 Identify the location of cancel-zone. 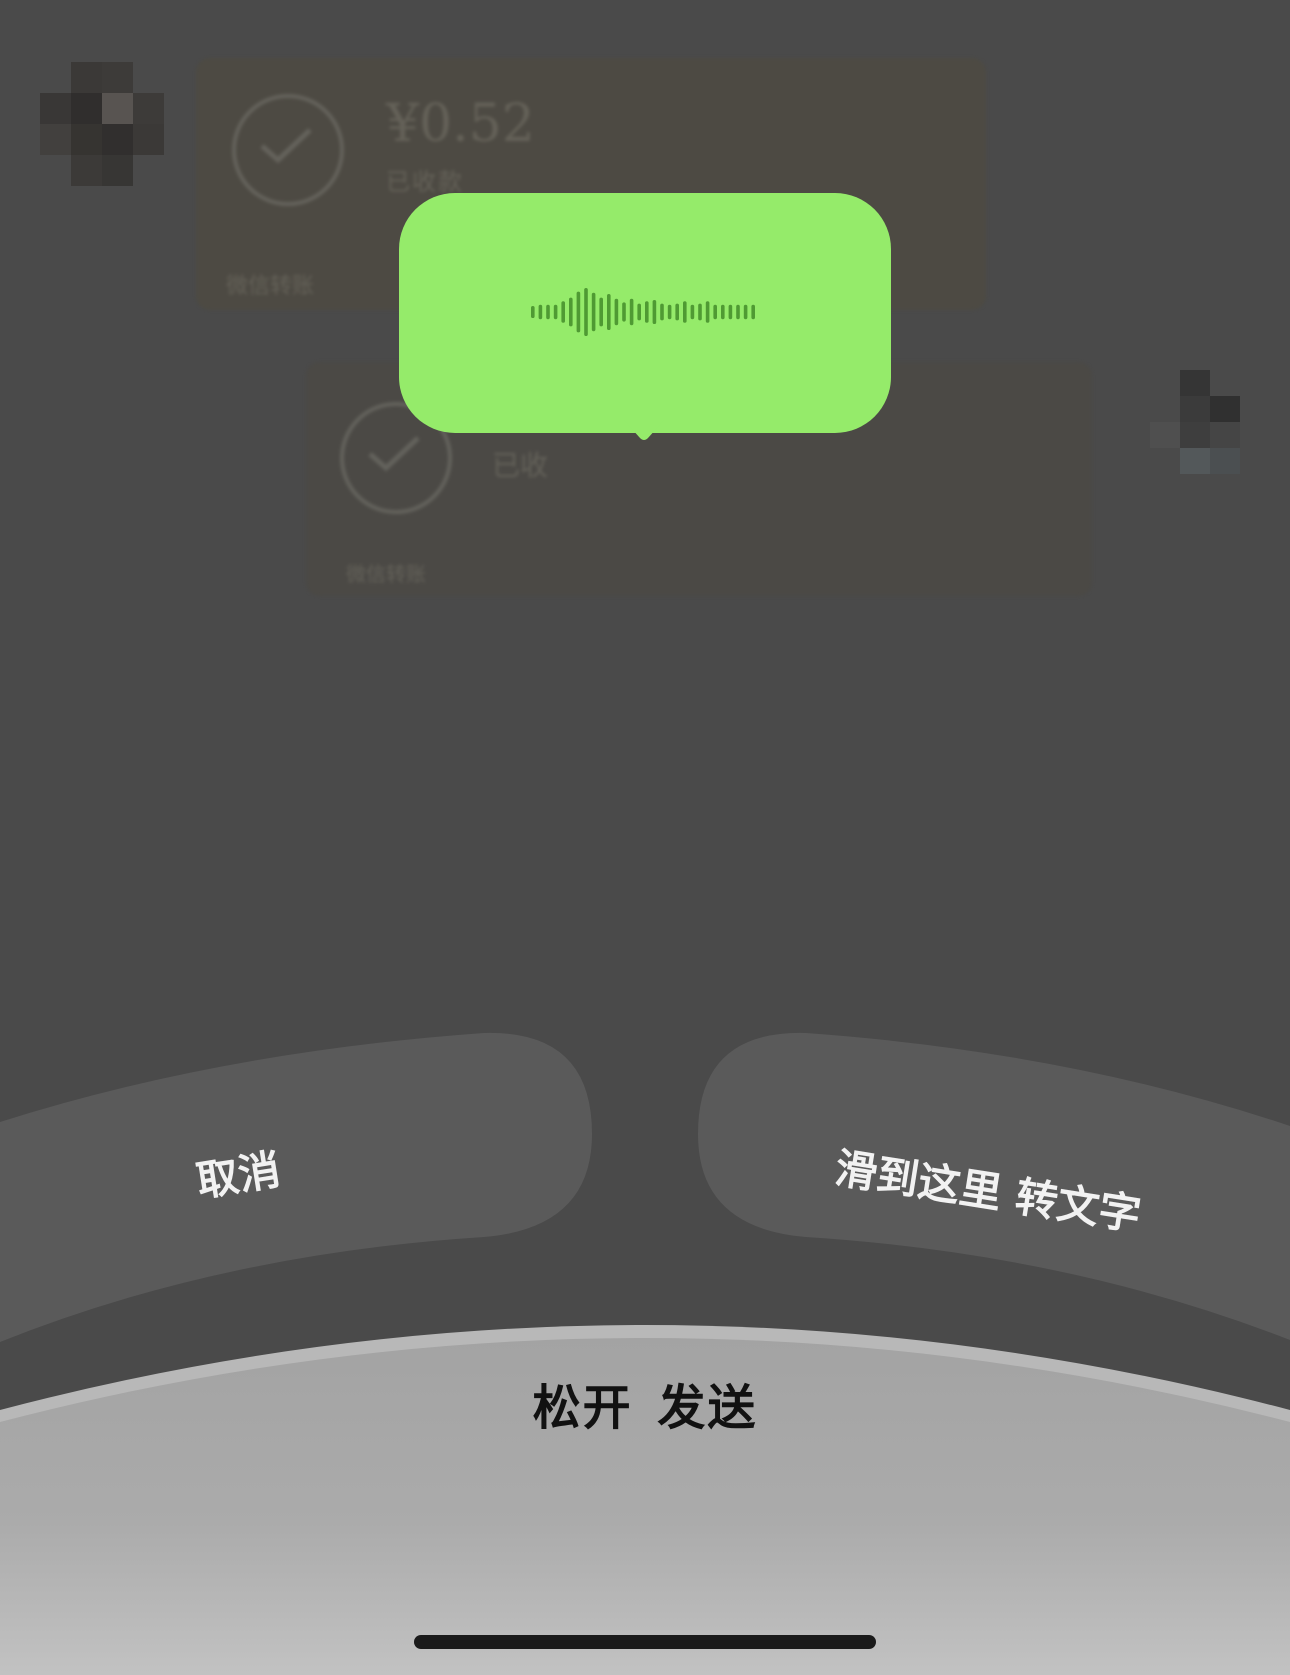
(296, 1187).